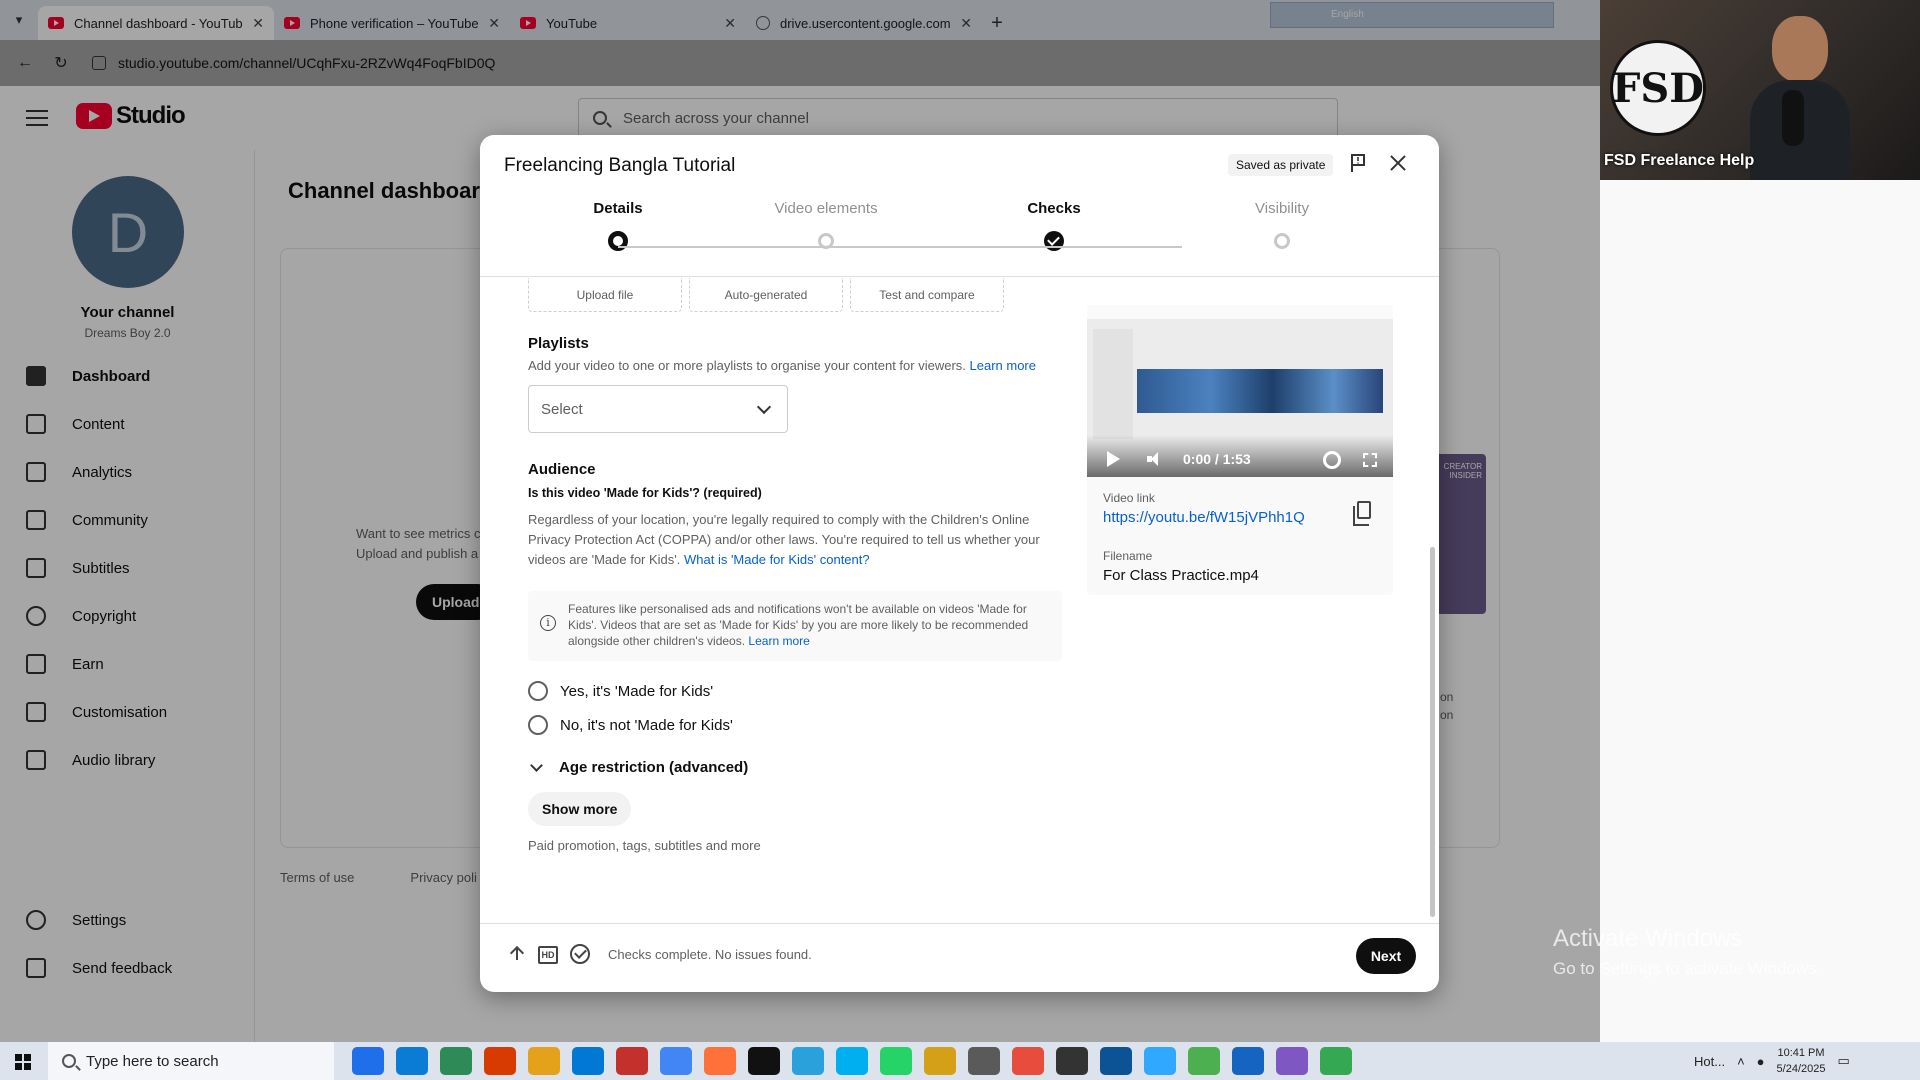 The width and height of the screenshot is (1920, 1080). I want to click on notifications-icon: ▭, so click(1843, 1061).